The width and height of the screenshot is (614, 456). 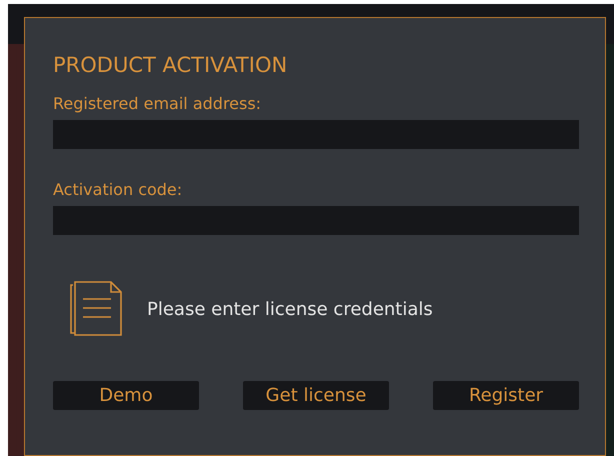 What do you see at coordinates (506, 395) in the screenshot?
I see `dialog-button: Register` at bounding box center [506, 395].